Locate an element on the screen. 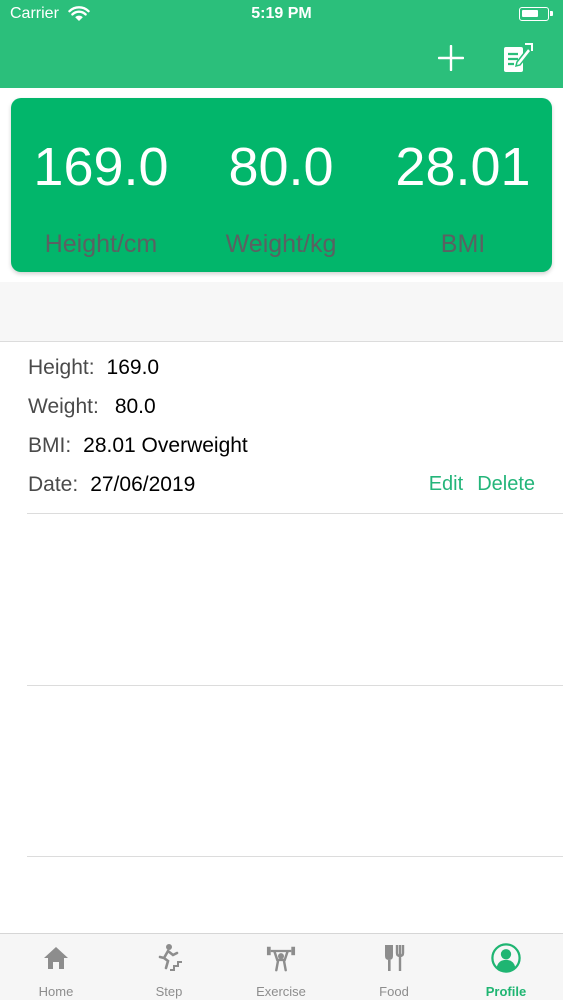 The height and width of the screenshot is (1000, 563). tab-food: Food is located at coordinates (394, 967).